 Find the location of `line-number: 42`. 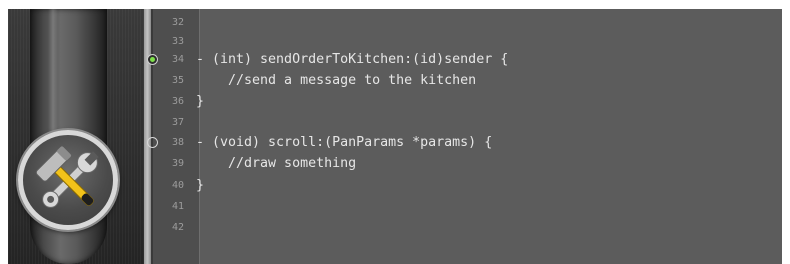

line-number: 42 is located at coordinates (177, 227).